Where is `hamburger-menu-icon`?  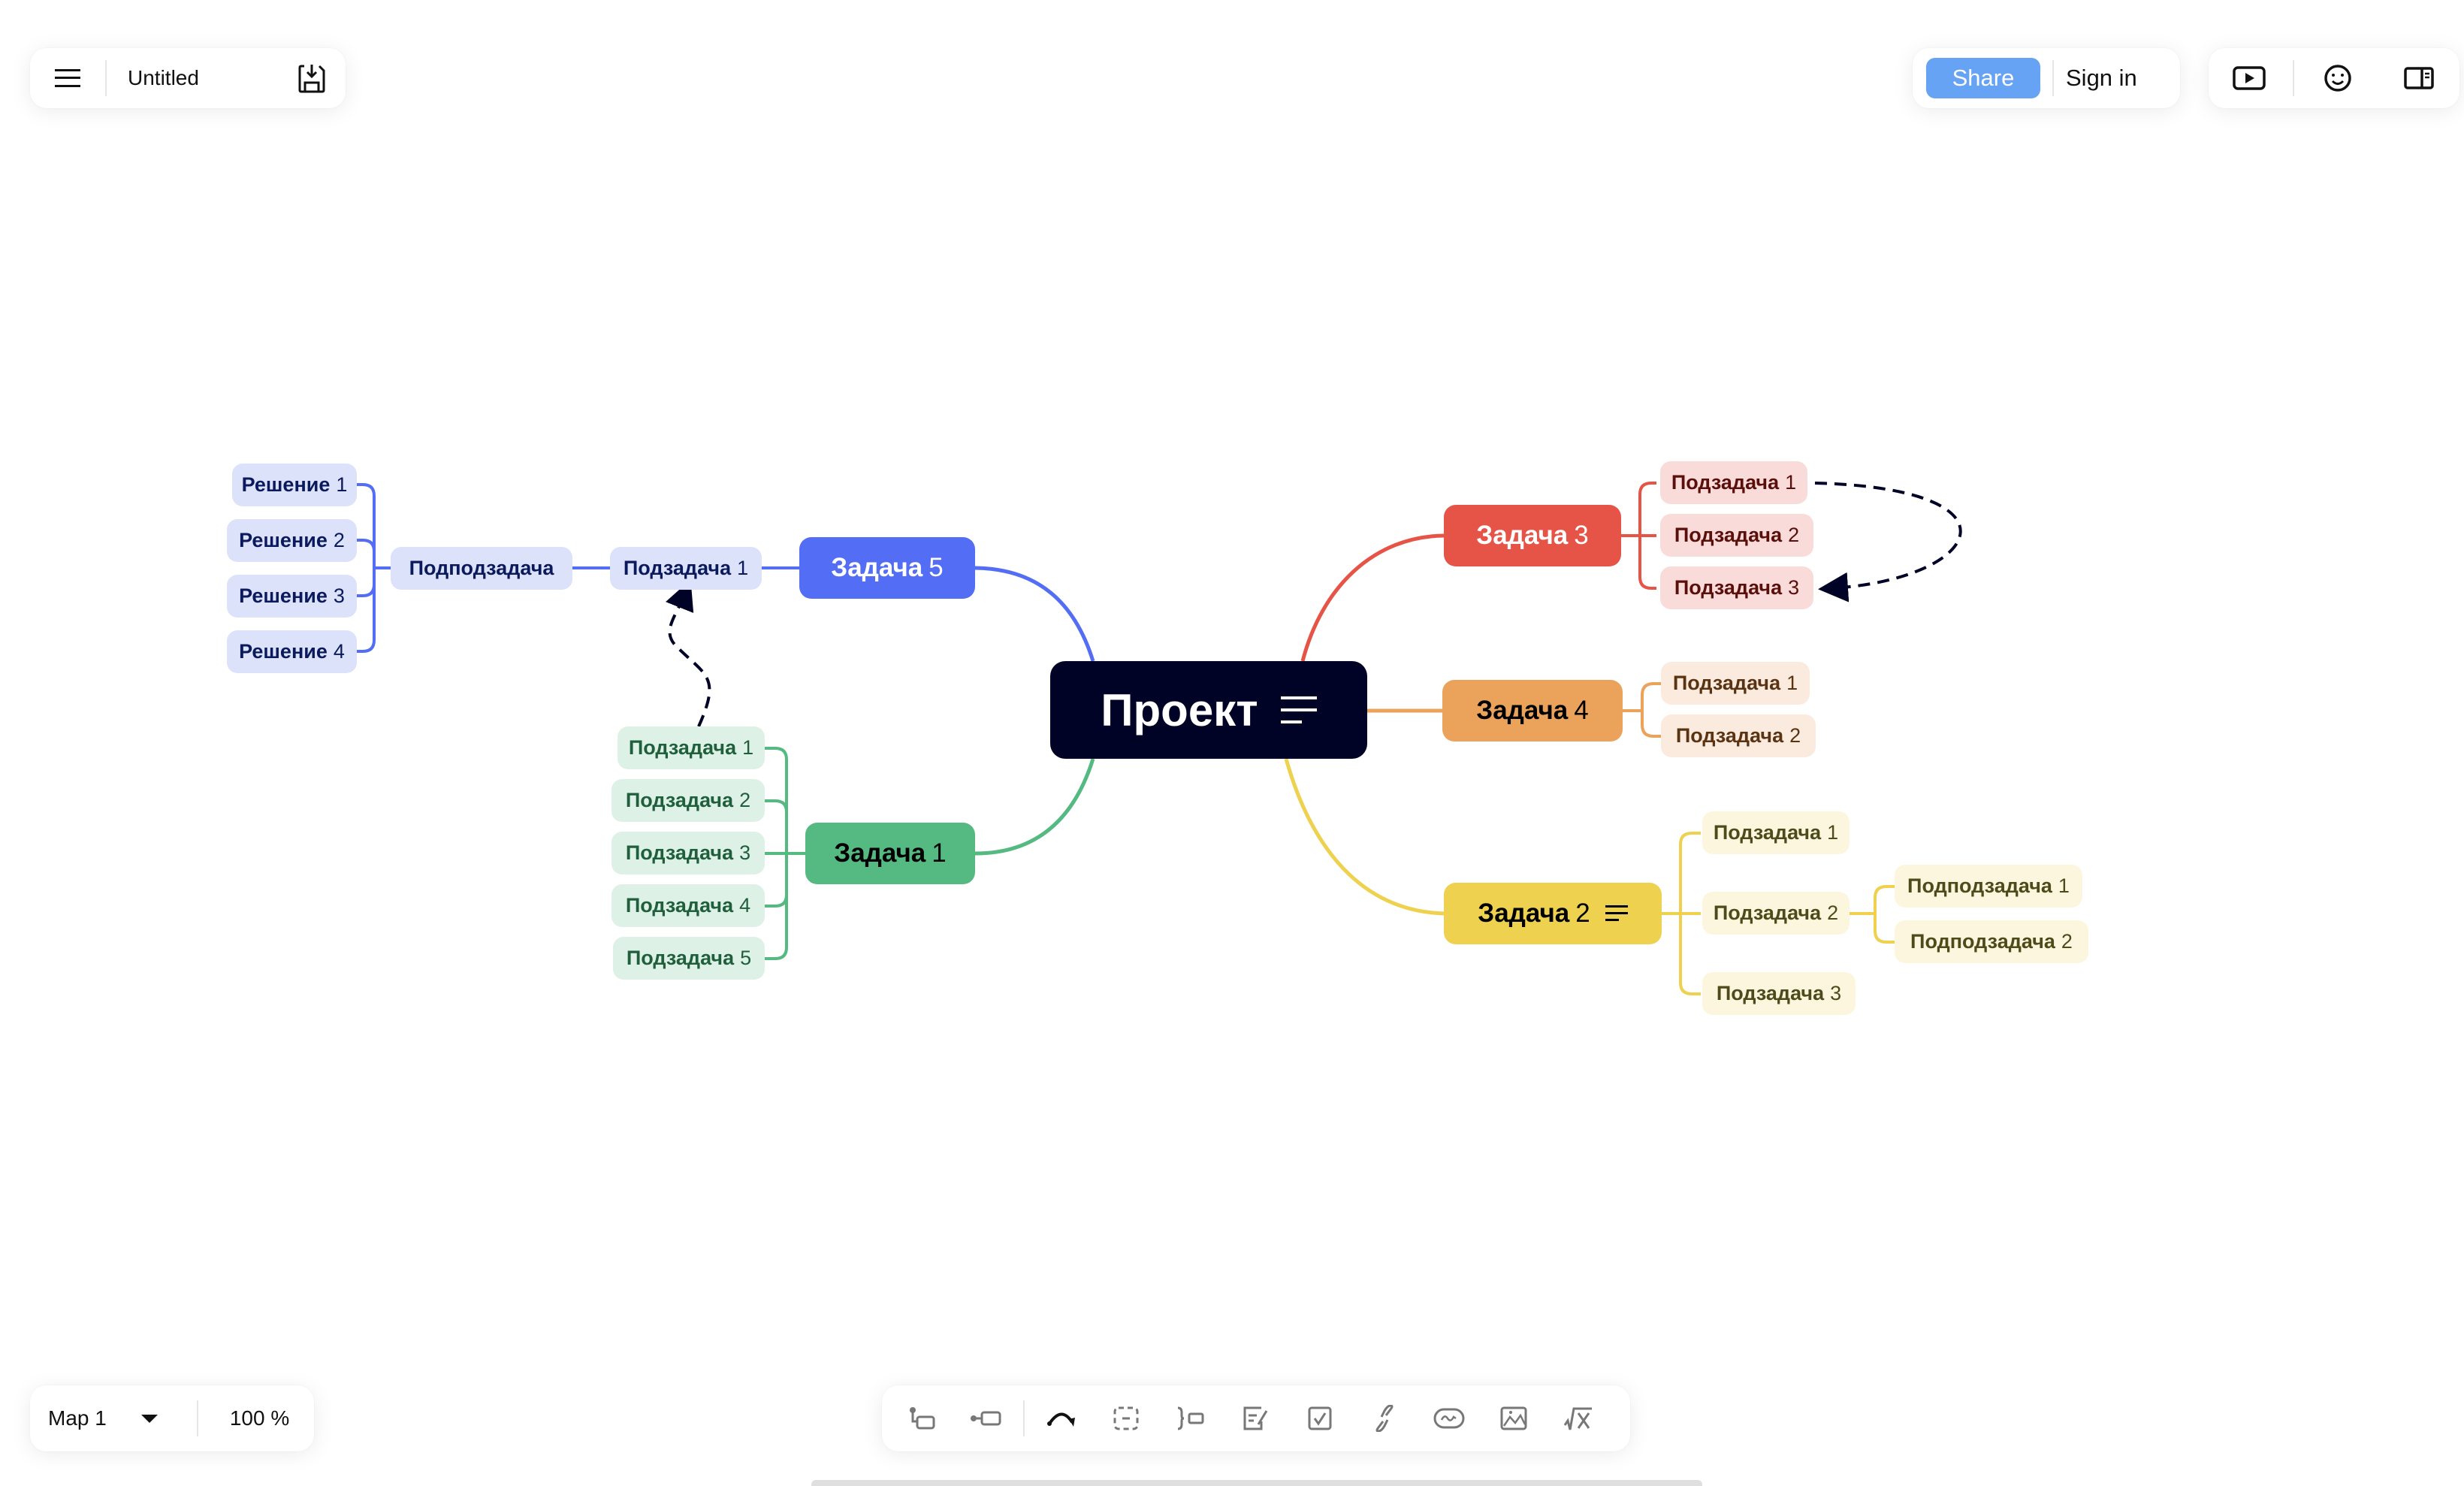 hamburger-menu-icon is located at coordinates (67, 78).